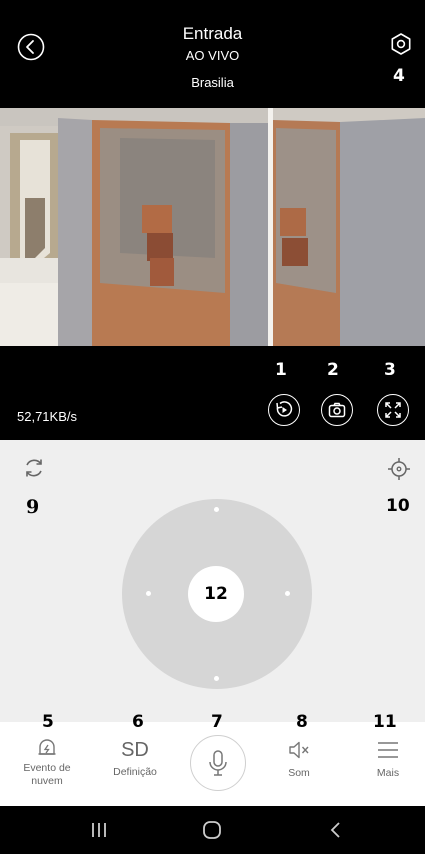 This screenshot has width=425, height=854. Describe the element at coordinates (47, 747) in the screenshot. I see `cloud-alarm-icon` at that location.